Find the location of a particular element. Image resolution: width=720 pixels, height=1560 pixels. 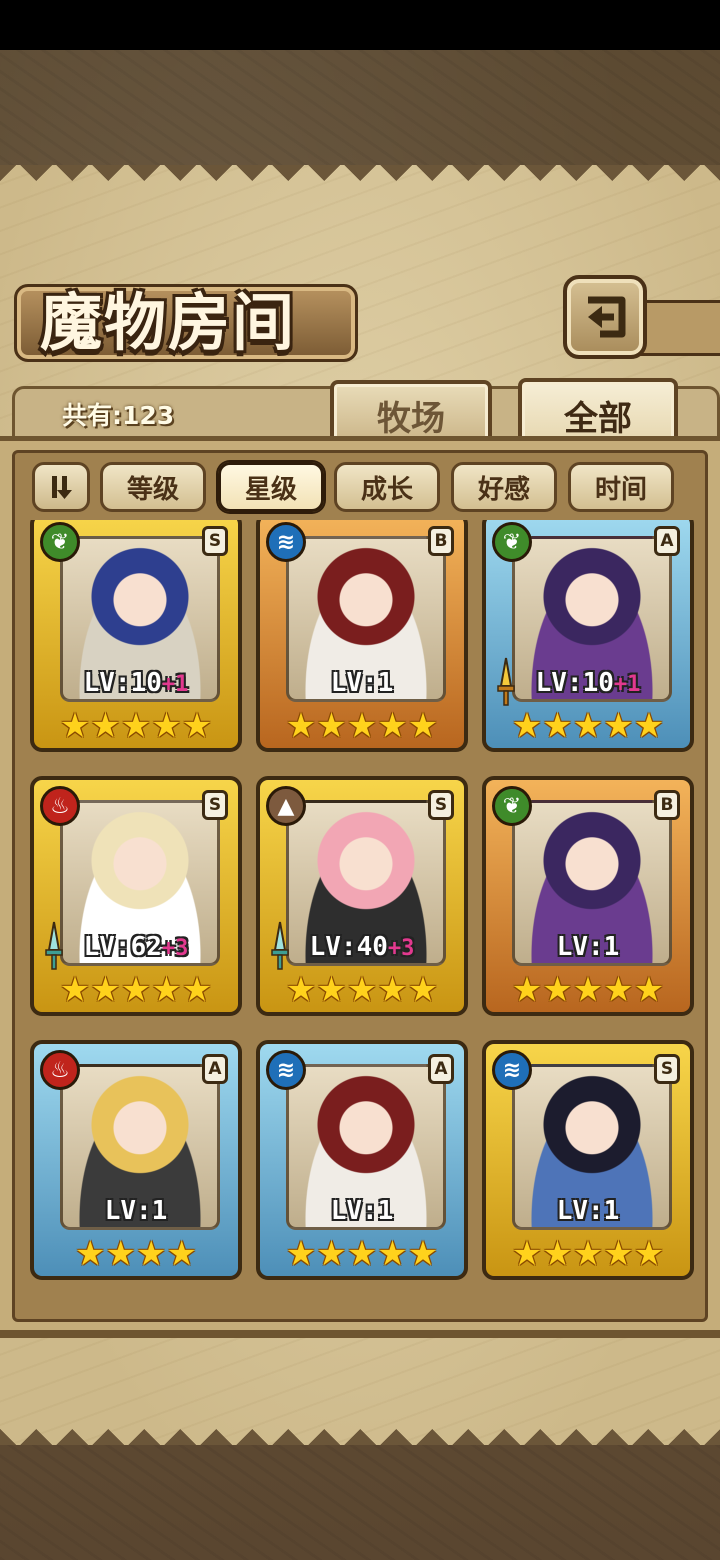

back-arrow-icon is located at coordinates (607, 317).